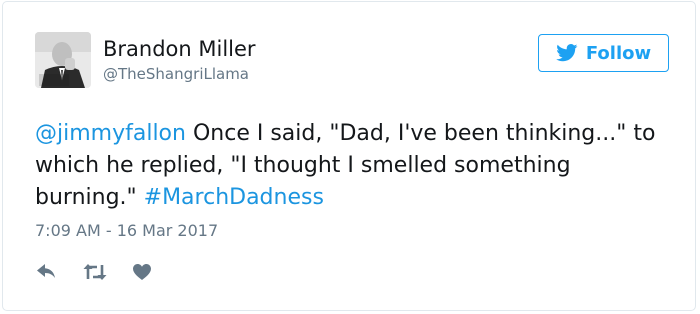  What do you see at coordinates (179, 49) in the screenshot?
I see `author-name: Brandon Miller` at bounding box center [179, 49].